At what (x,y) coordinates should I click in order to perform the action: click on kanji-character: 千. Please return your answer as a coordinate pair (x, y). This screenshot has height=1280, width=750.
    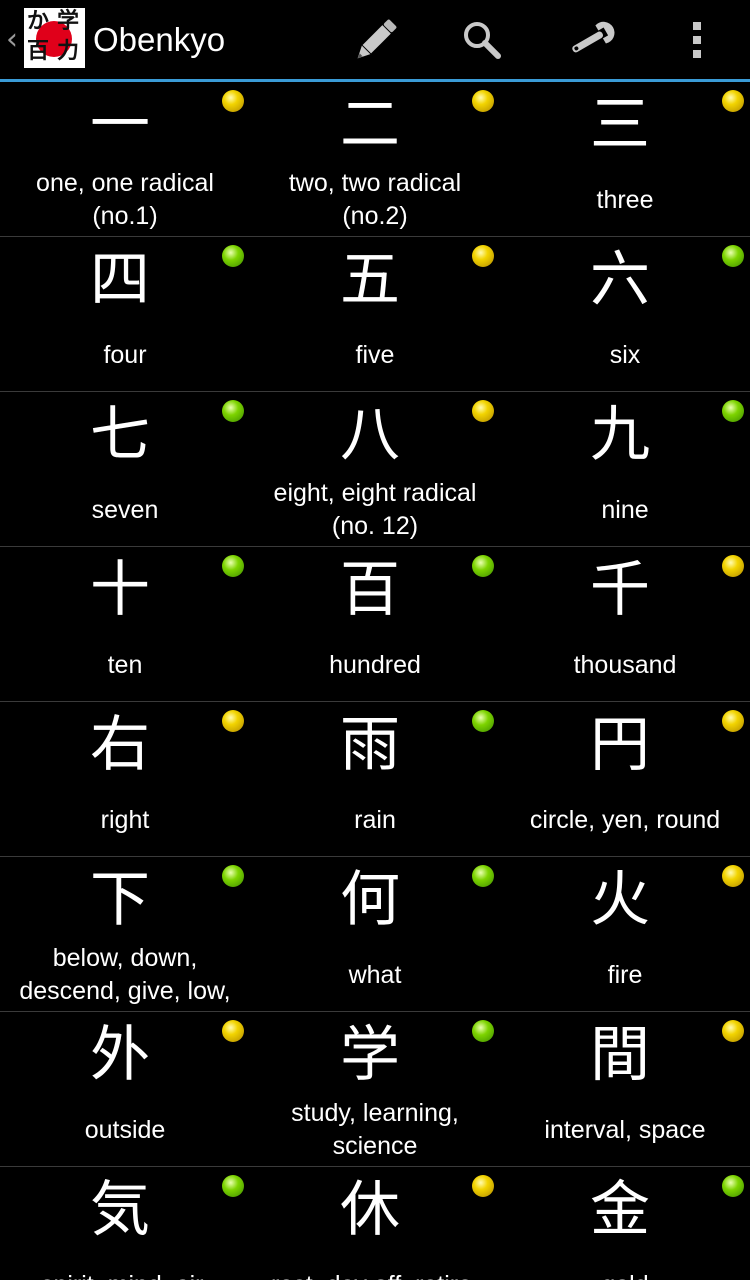
    Looking at the image, I should click on (620, 590).